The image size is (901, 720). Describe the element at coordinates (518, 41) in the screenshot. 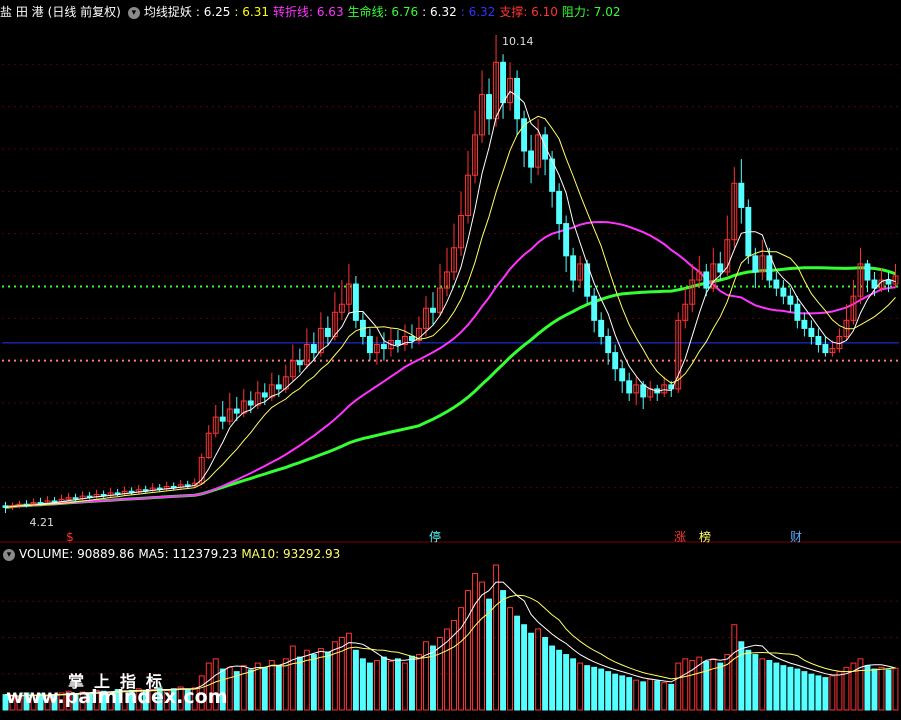

I see `high-label: 10.14` at that location.